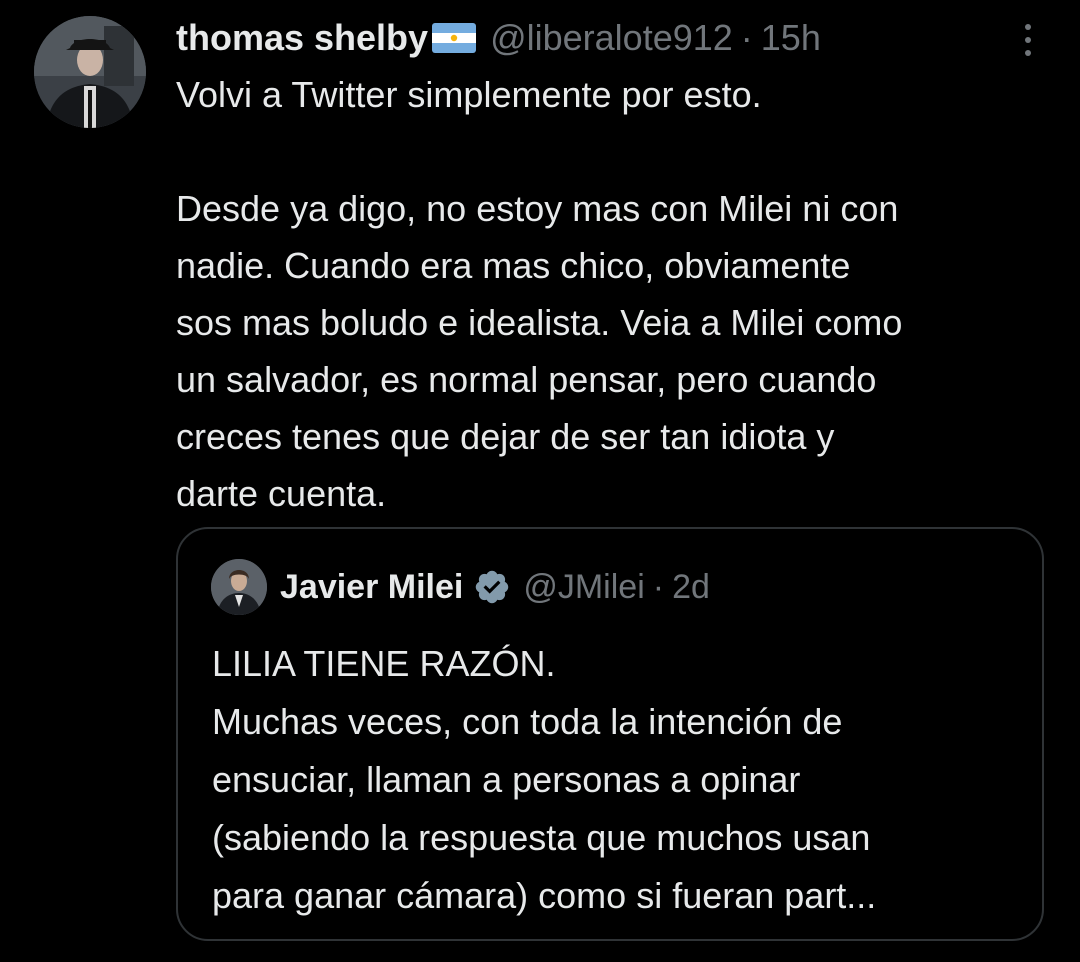 The width and height of the screenshot is (1080, 962). What do you see at coordinates (611, 38) in the screenshot?
I see `author-handle: @liberalote912` at bounding box center [611, 38].